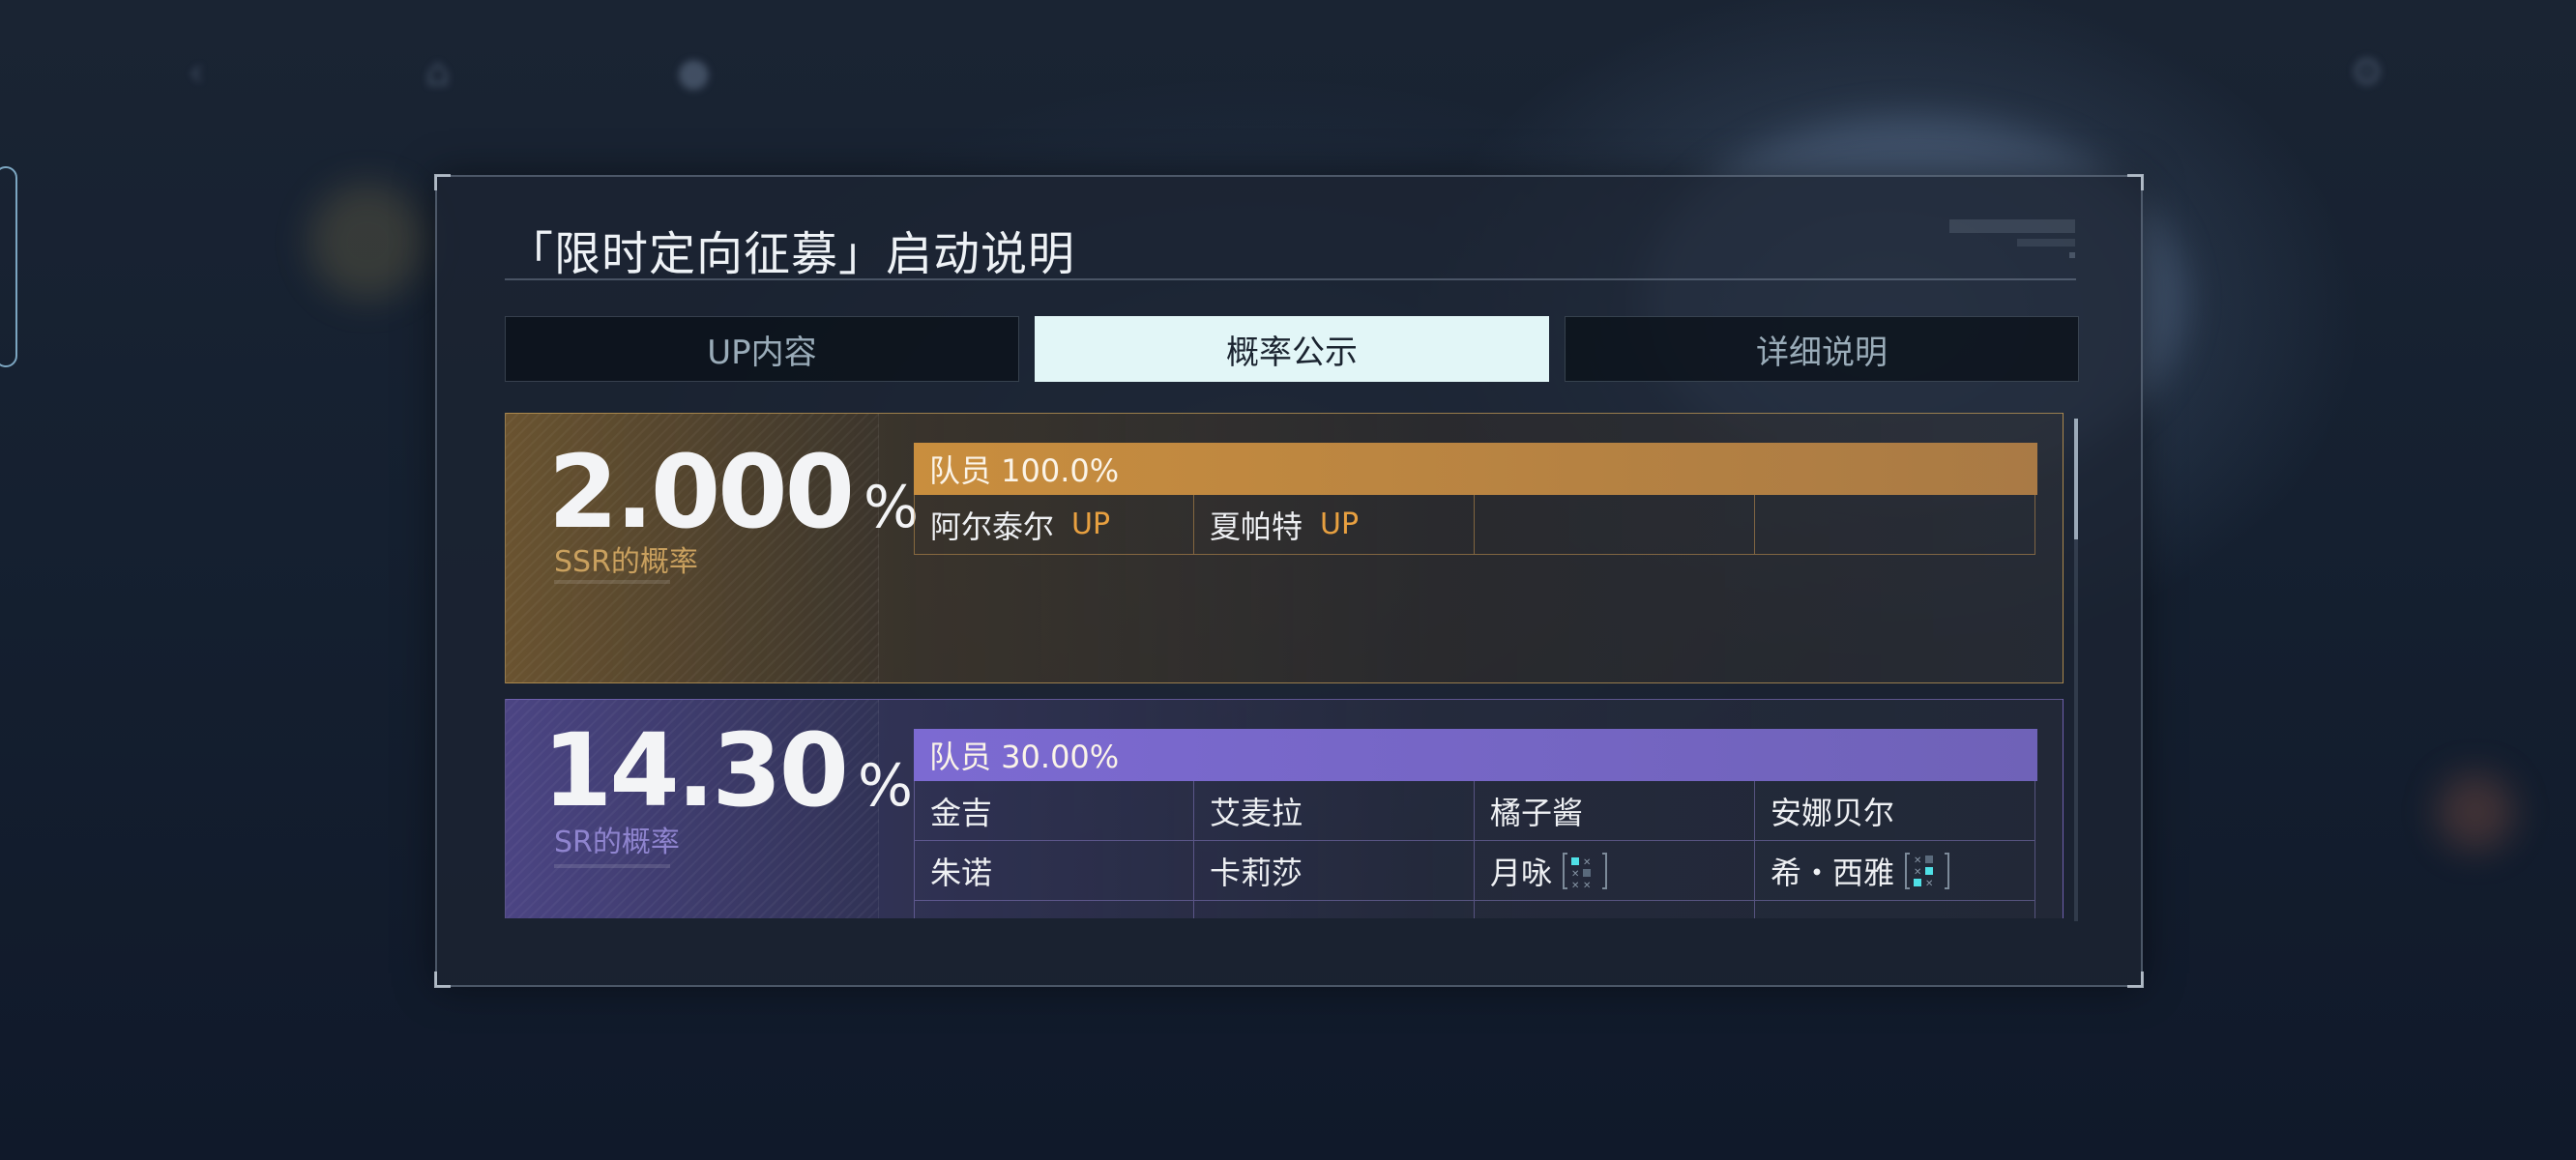 The image size is (2576, 1160). Describe the element at coordinates (2367, 72) in the screenshot. I see `gear-icon: ⚙` at that location.